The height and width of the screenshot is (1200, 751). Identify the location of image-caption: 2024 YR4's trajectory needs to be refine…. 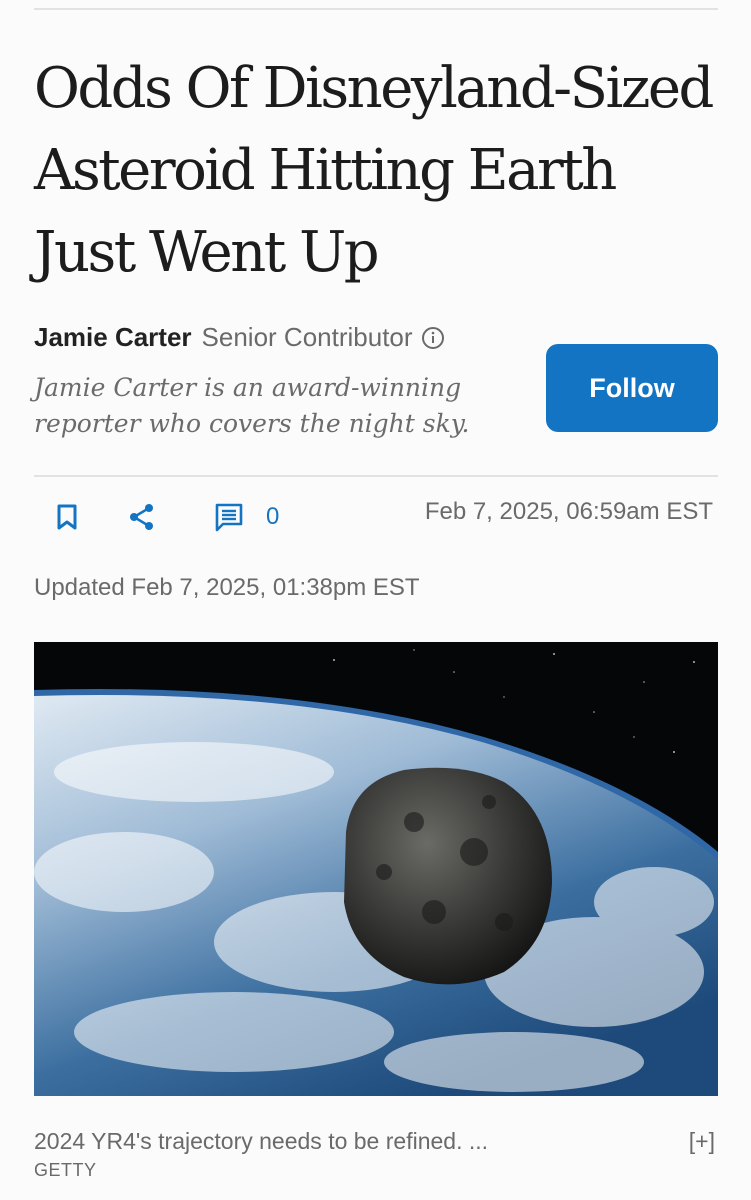
(261, 1141).